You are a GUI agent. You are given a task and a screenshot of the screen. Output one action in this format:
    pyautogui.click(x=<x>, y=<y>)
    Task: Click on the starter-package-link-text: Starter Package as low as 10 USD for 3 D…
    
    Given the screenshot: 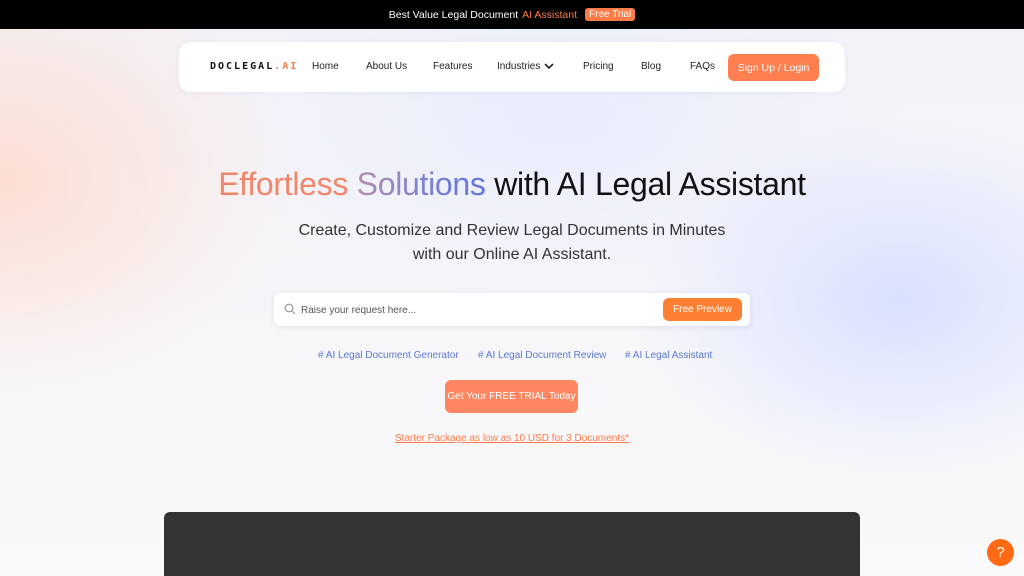 What is the action you would take?
    pyautogui.click(x=512, y=438)
    